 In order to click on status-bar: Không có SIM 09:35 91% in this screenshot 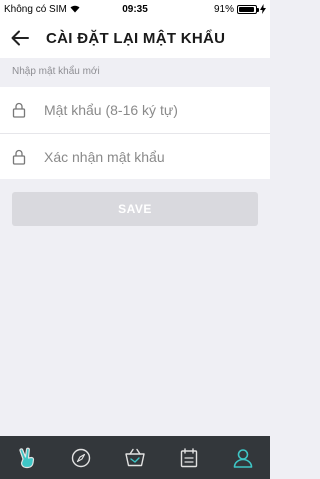, I will do `click(135, 9)`.